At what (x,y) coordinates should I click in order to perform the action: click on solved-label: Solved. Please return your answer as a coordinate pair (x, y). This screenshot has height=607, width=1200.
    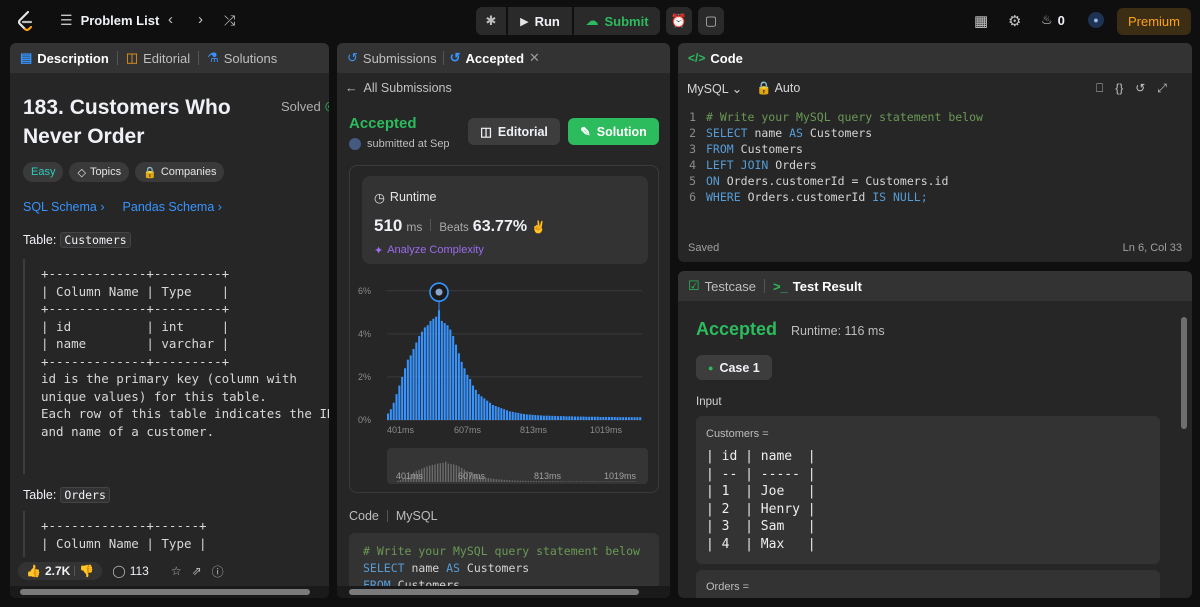
    Looking at the image, I should click on (301, 106).